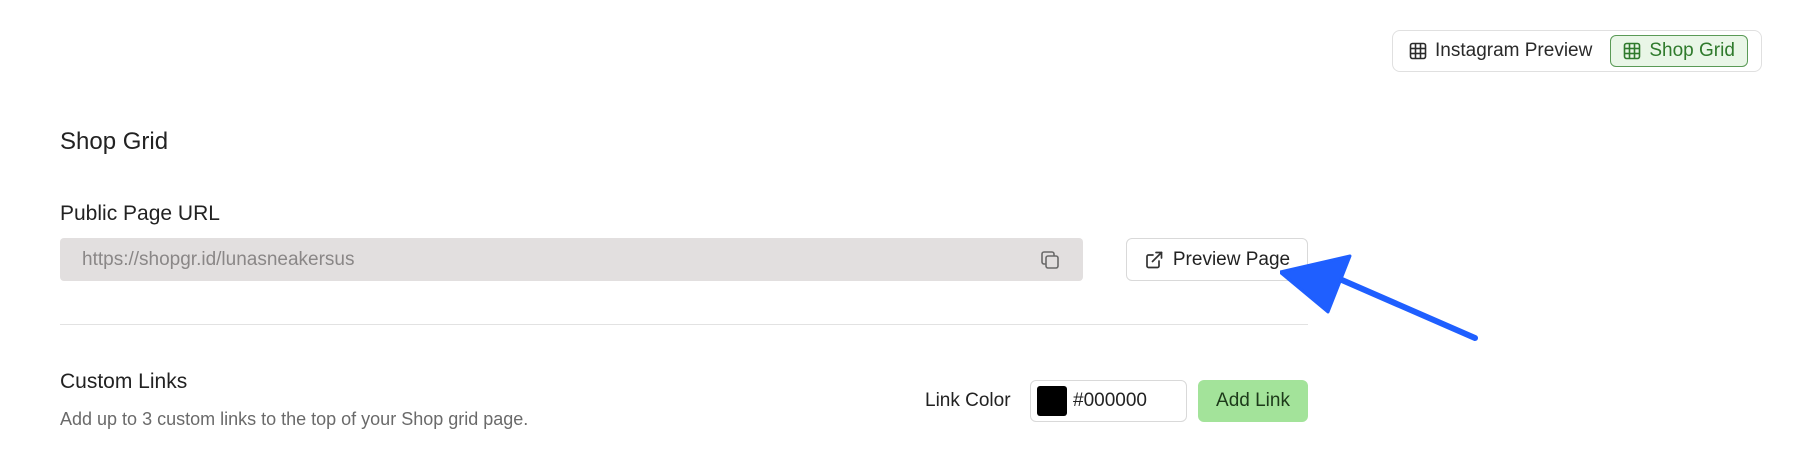 This screenshot has width=1794, height=472. Describe the element at coordinates (1231, 259) in the screenshot. I see `preview-page-label: Preview Page` at that location.